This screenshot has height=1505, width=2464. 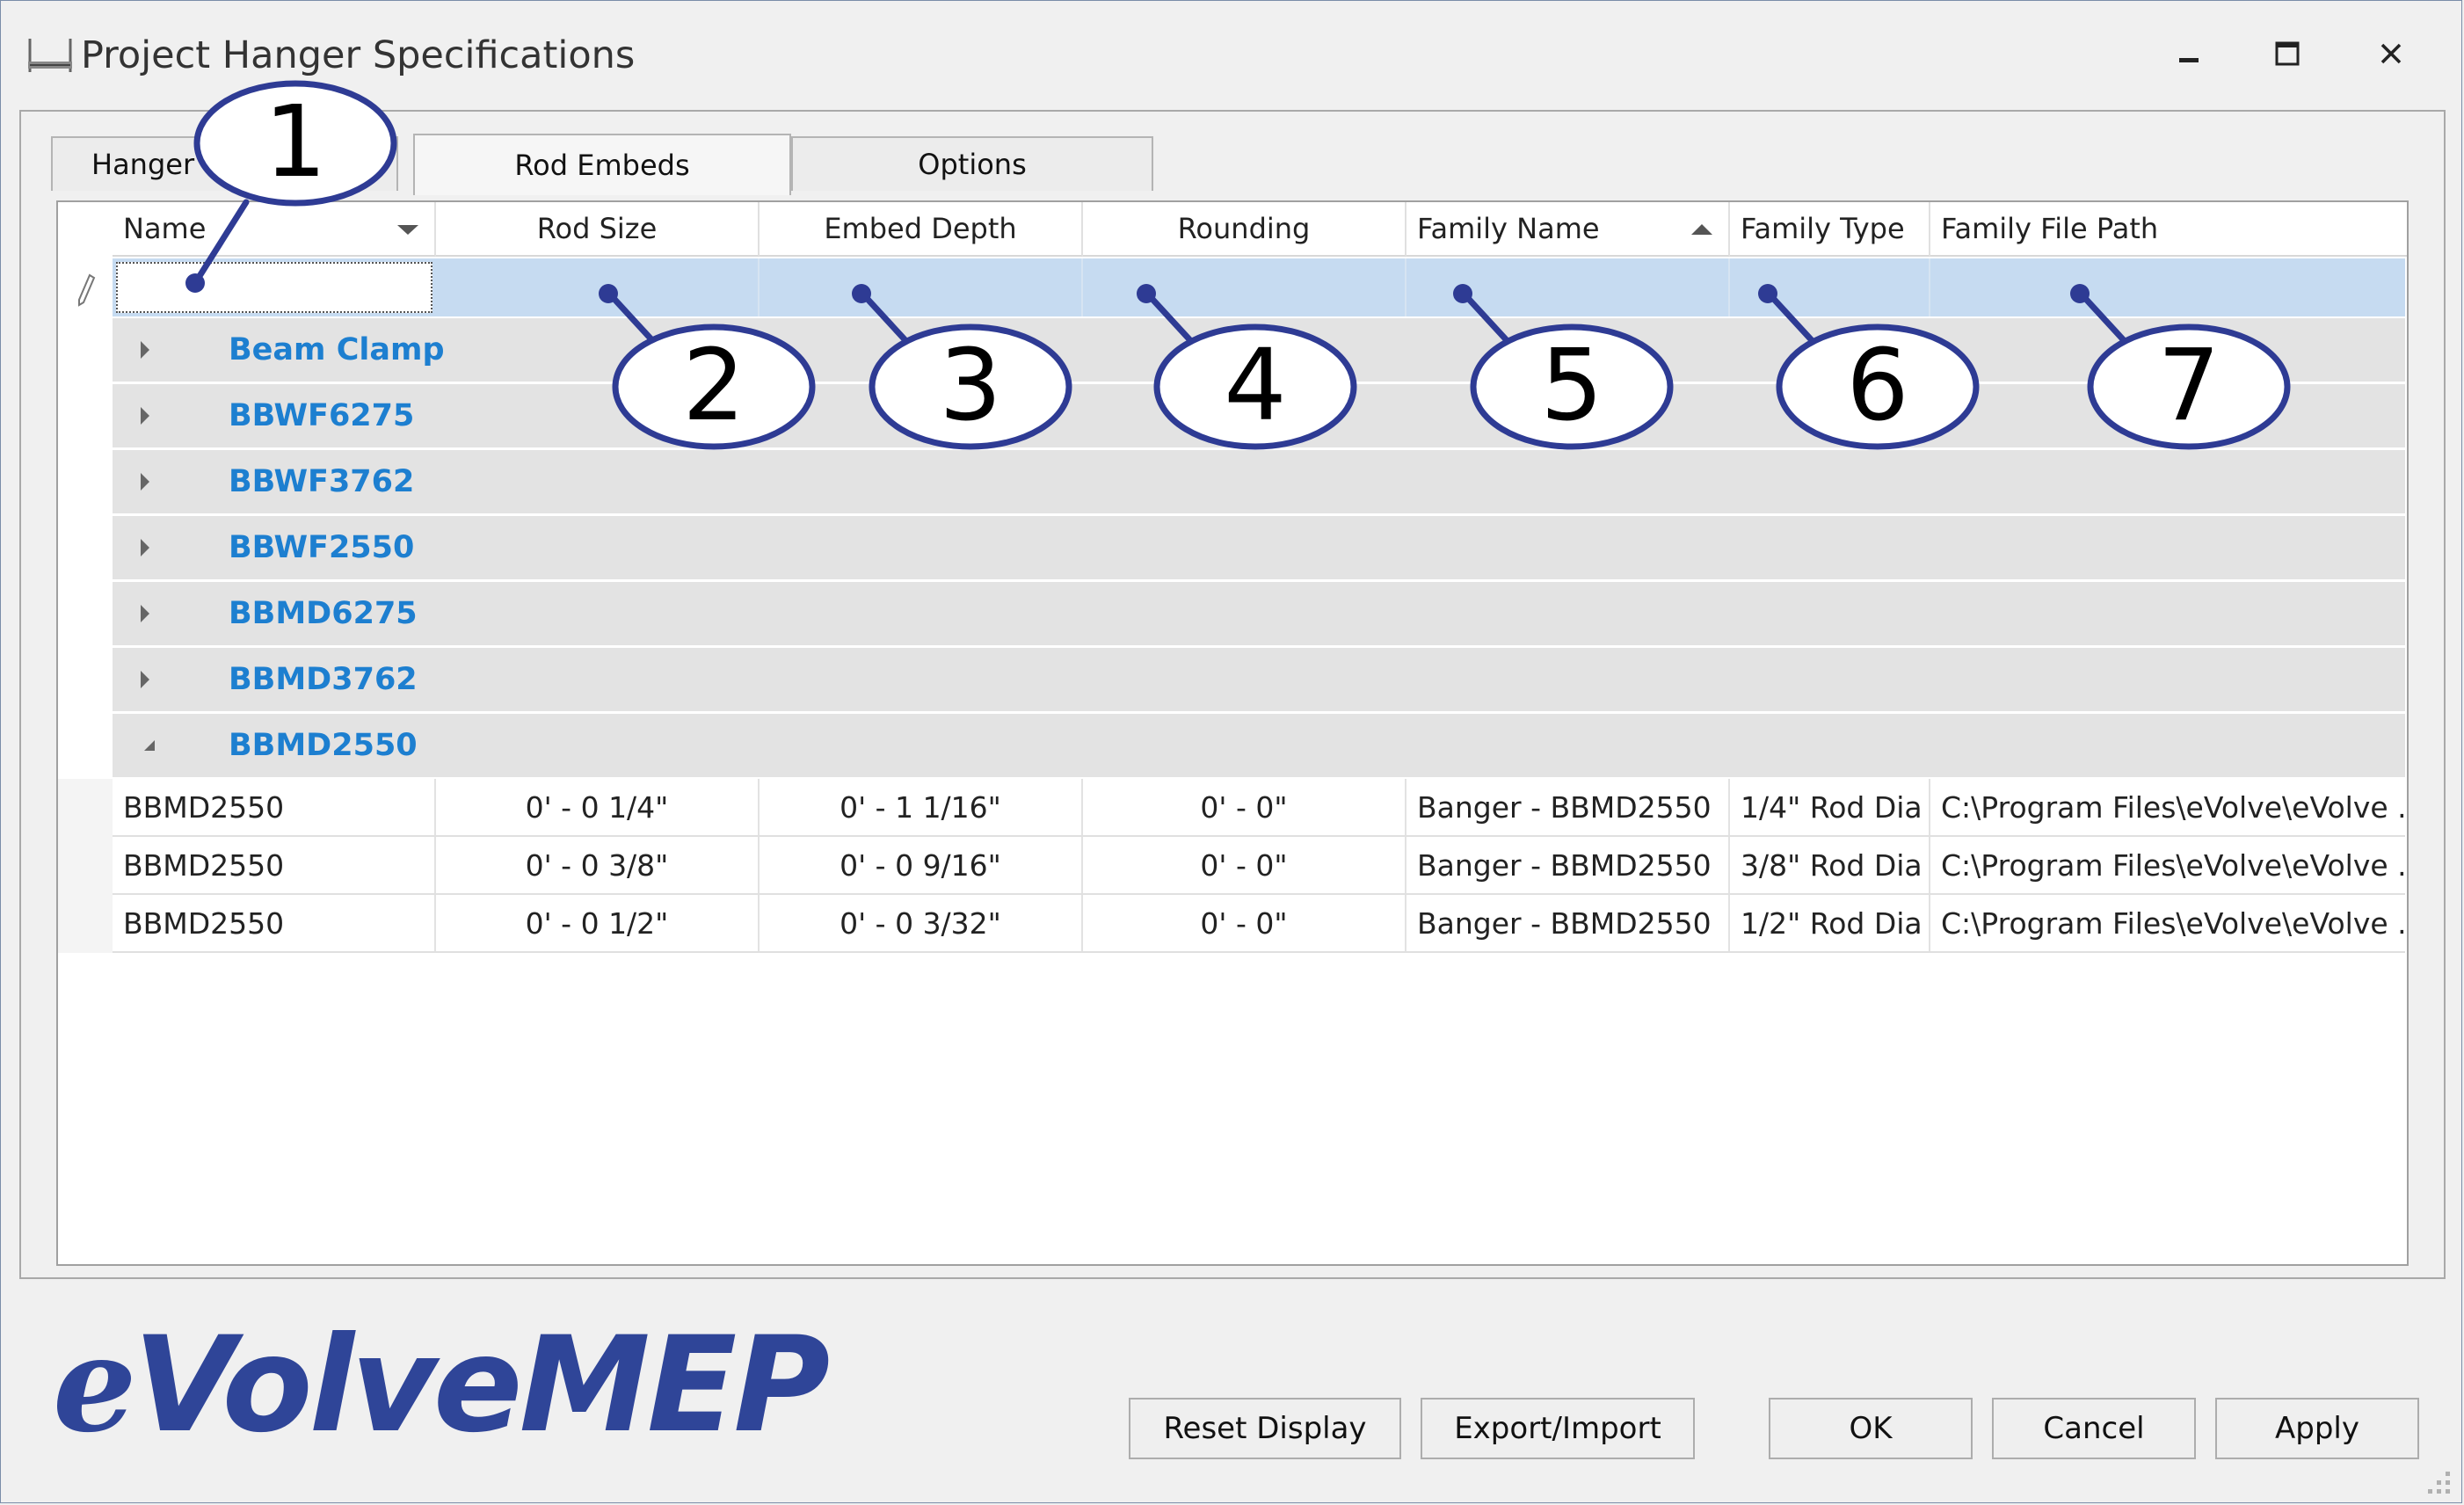 I want to click on filter-cell-rounding, so click(x=1244, y=287).